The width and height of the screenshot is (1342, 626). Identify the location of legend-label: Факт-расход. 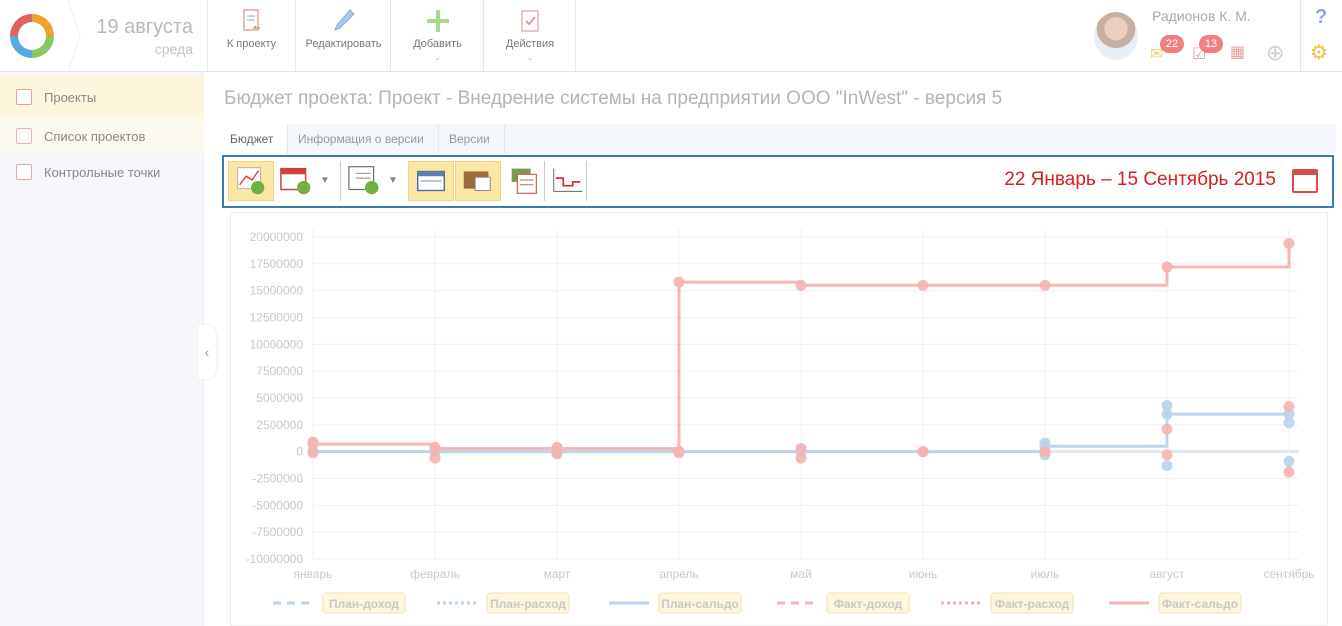
(1032, 604).